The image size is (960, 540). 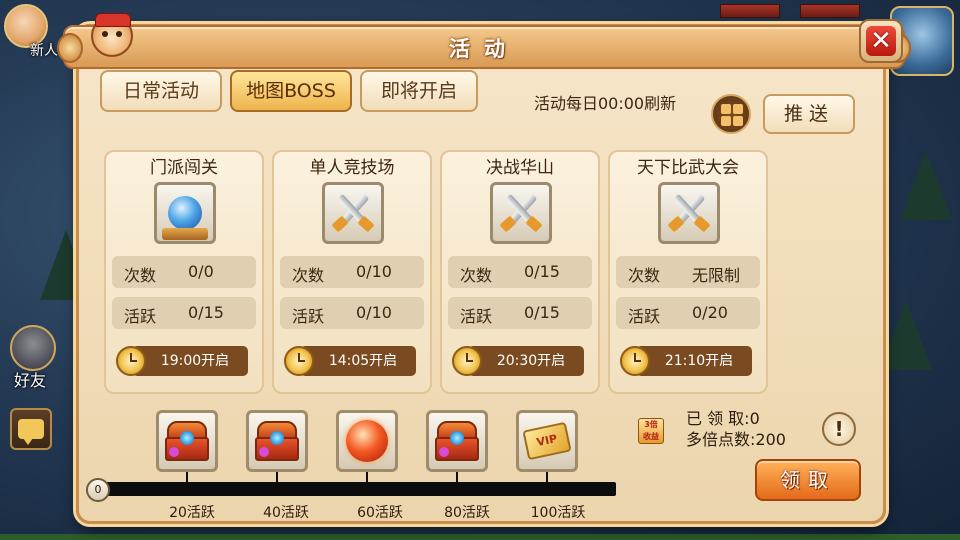 I want to click on milestone-label: 60活跃, so click(x=380, y=513).